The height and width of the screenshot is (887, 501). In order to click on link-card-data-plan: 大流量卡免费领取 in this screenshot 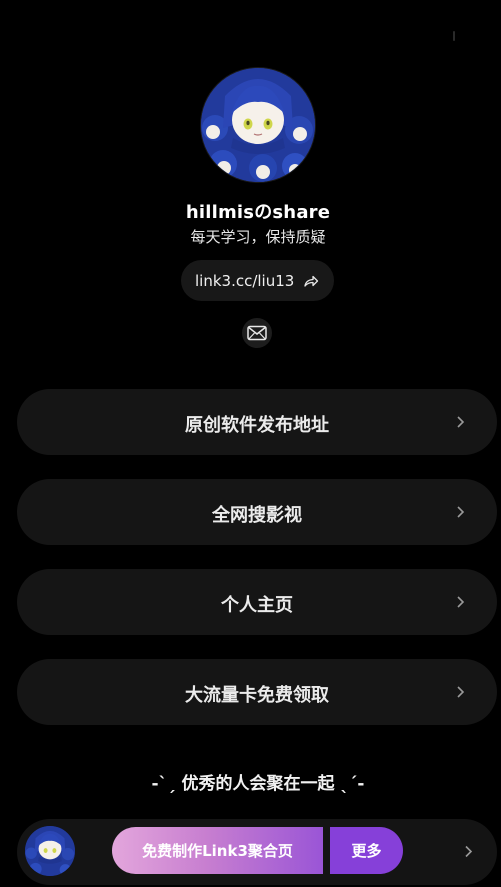, I will do `click(257, 692)`.